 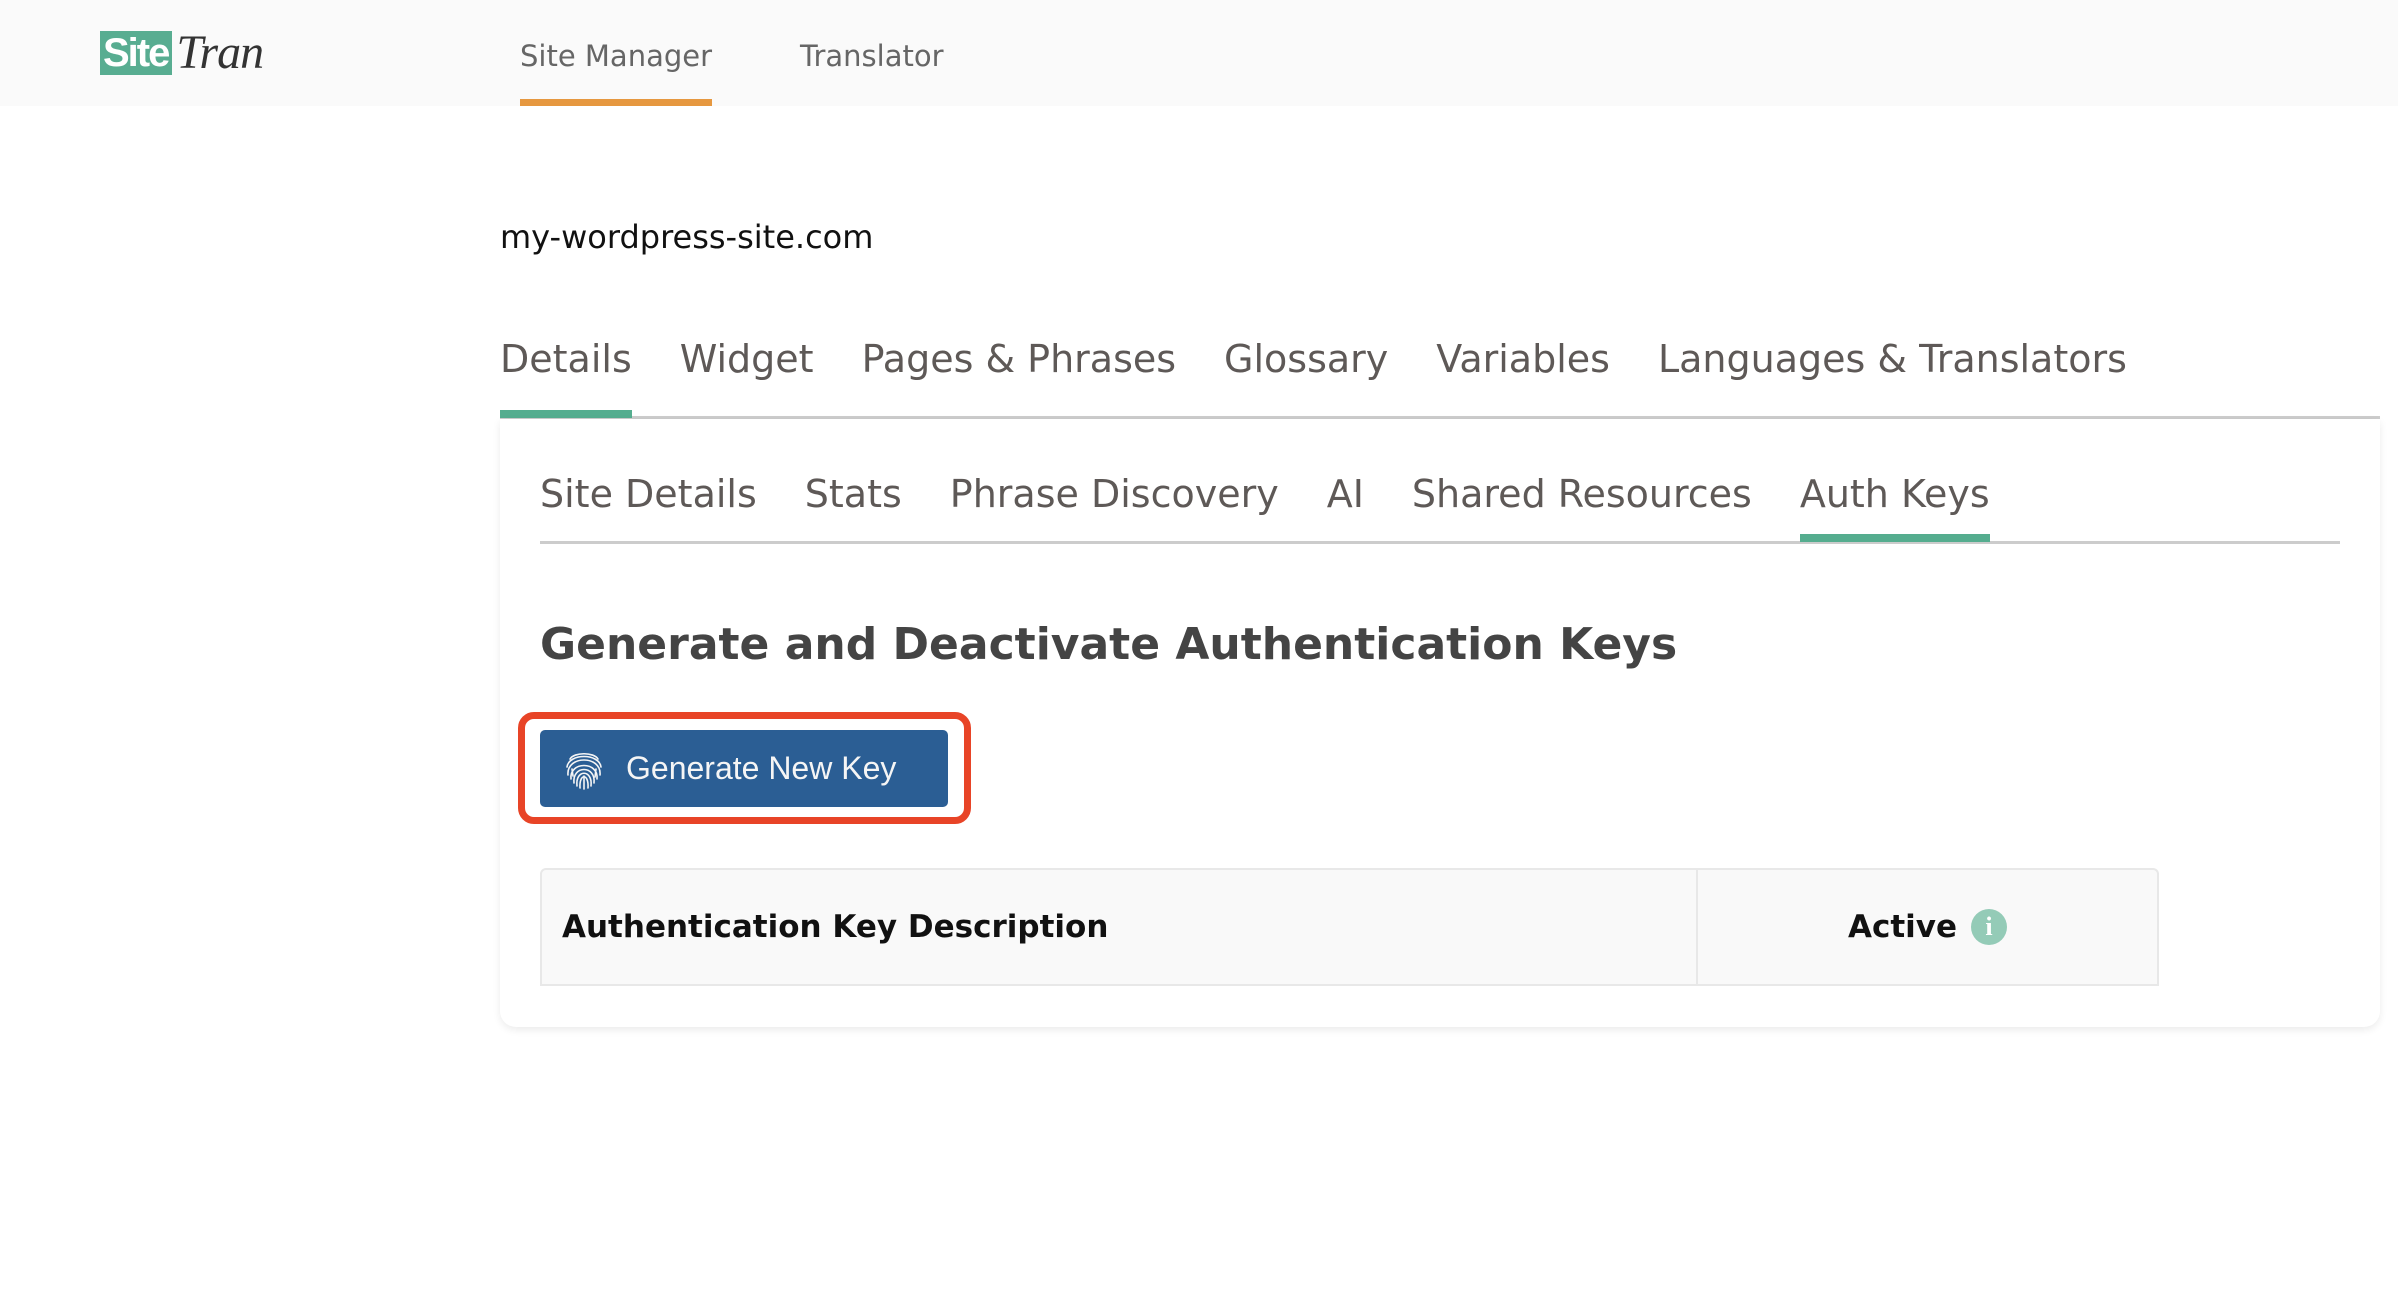 I want to click on tab-variables: Variables, so click(x=1523, y=373).